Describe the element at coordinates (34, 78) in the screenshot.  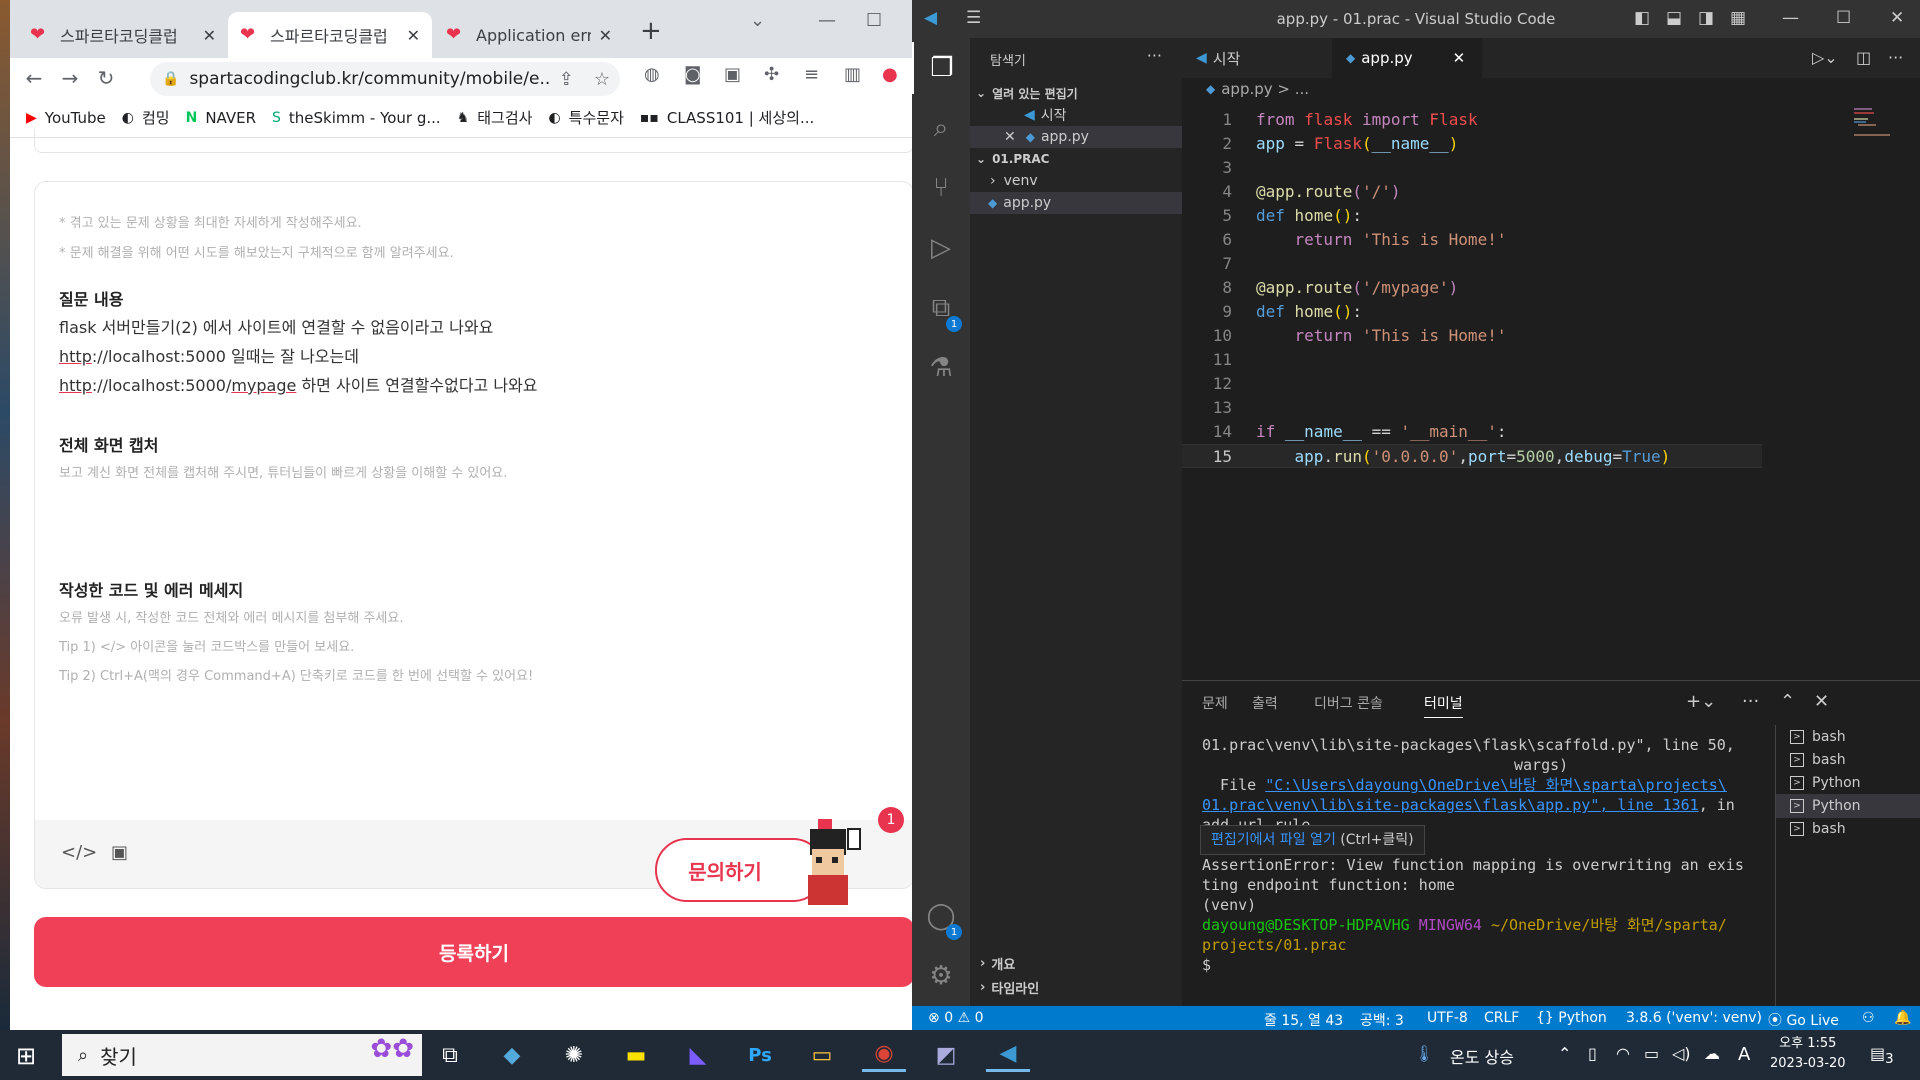
I see `back-arrow-icon: ←` at that location.